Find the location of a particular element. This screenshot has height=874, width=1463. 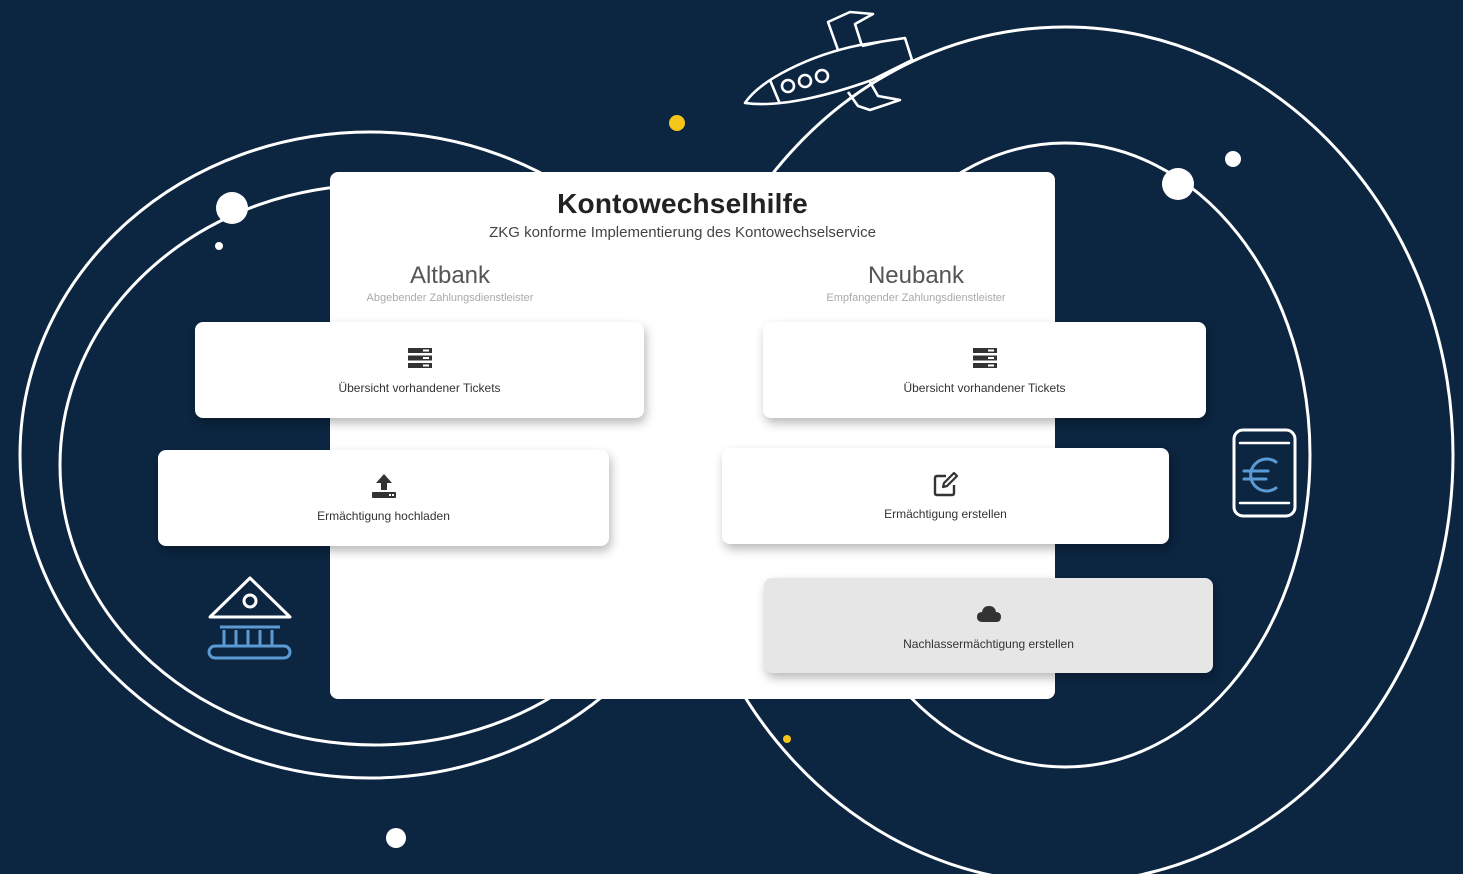

upload-icon is located at coordinates (383, 486).